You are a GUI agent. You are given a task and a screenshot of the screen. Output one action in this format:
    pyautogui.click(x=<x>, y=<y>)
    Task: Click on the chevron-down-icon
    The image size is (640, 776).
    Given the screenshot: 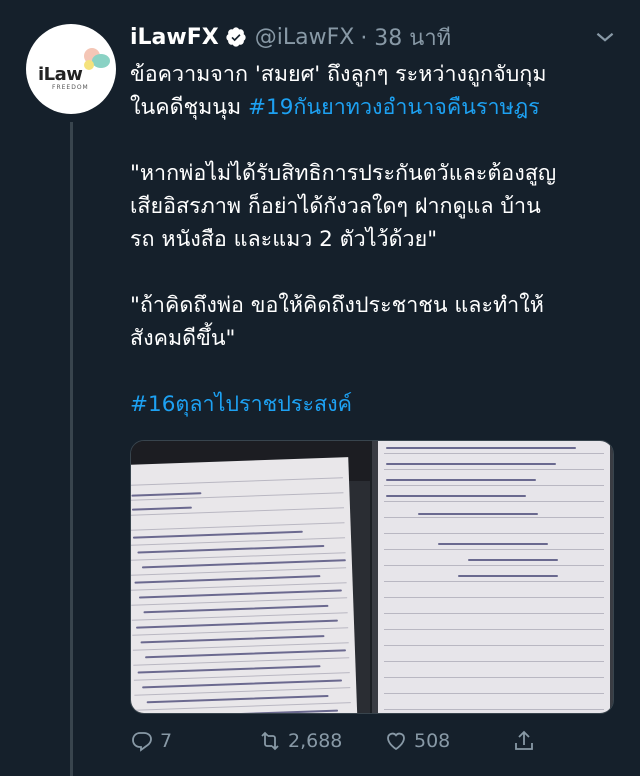 What is the action you would take?
    pyautogui.click(x=605, y=37)
    